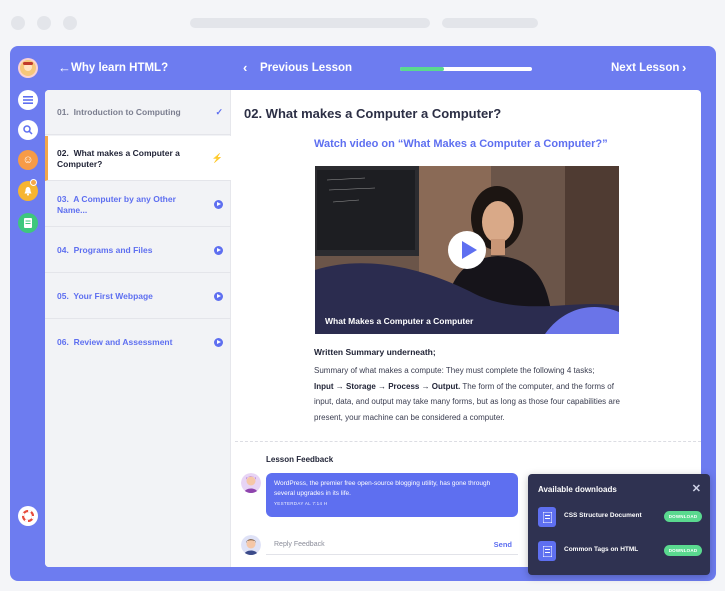  I want to click on chevron-right-icon: ›, so click(684, 67).